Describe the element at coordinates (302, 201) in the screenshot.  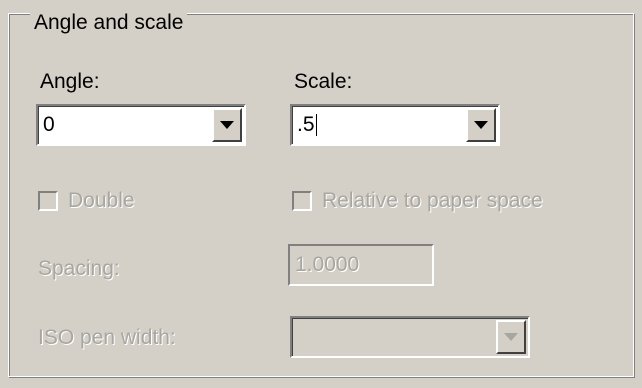
I see `relative-paper-checkbox` at that location.